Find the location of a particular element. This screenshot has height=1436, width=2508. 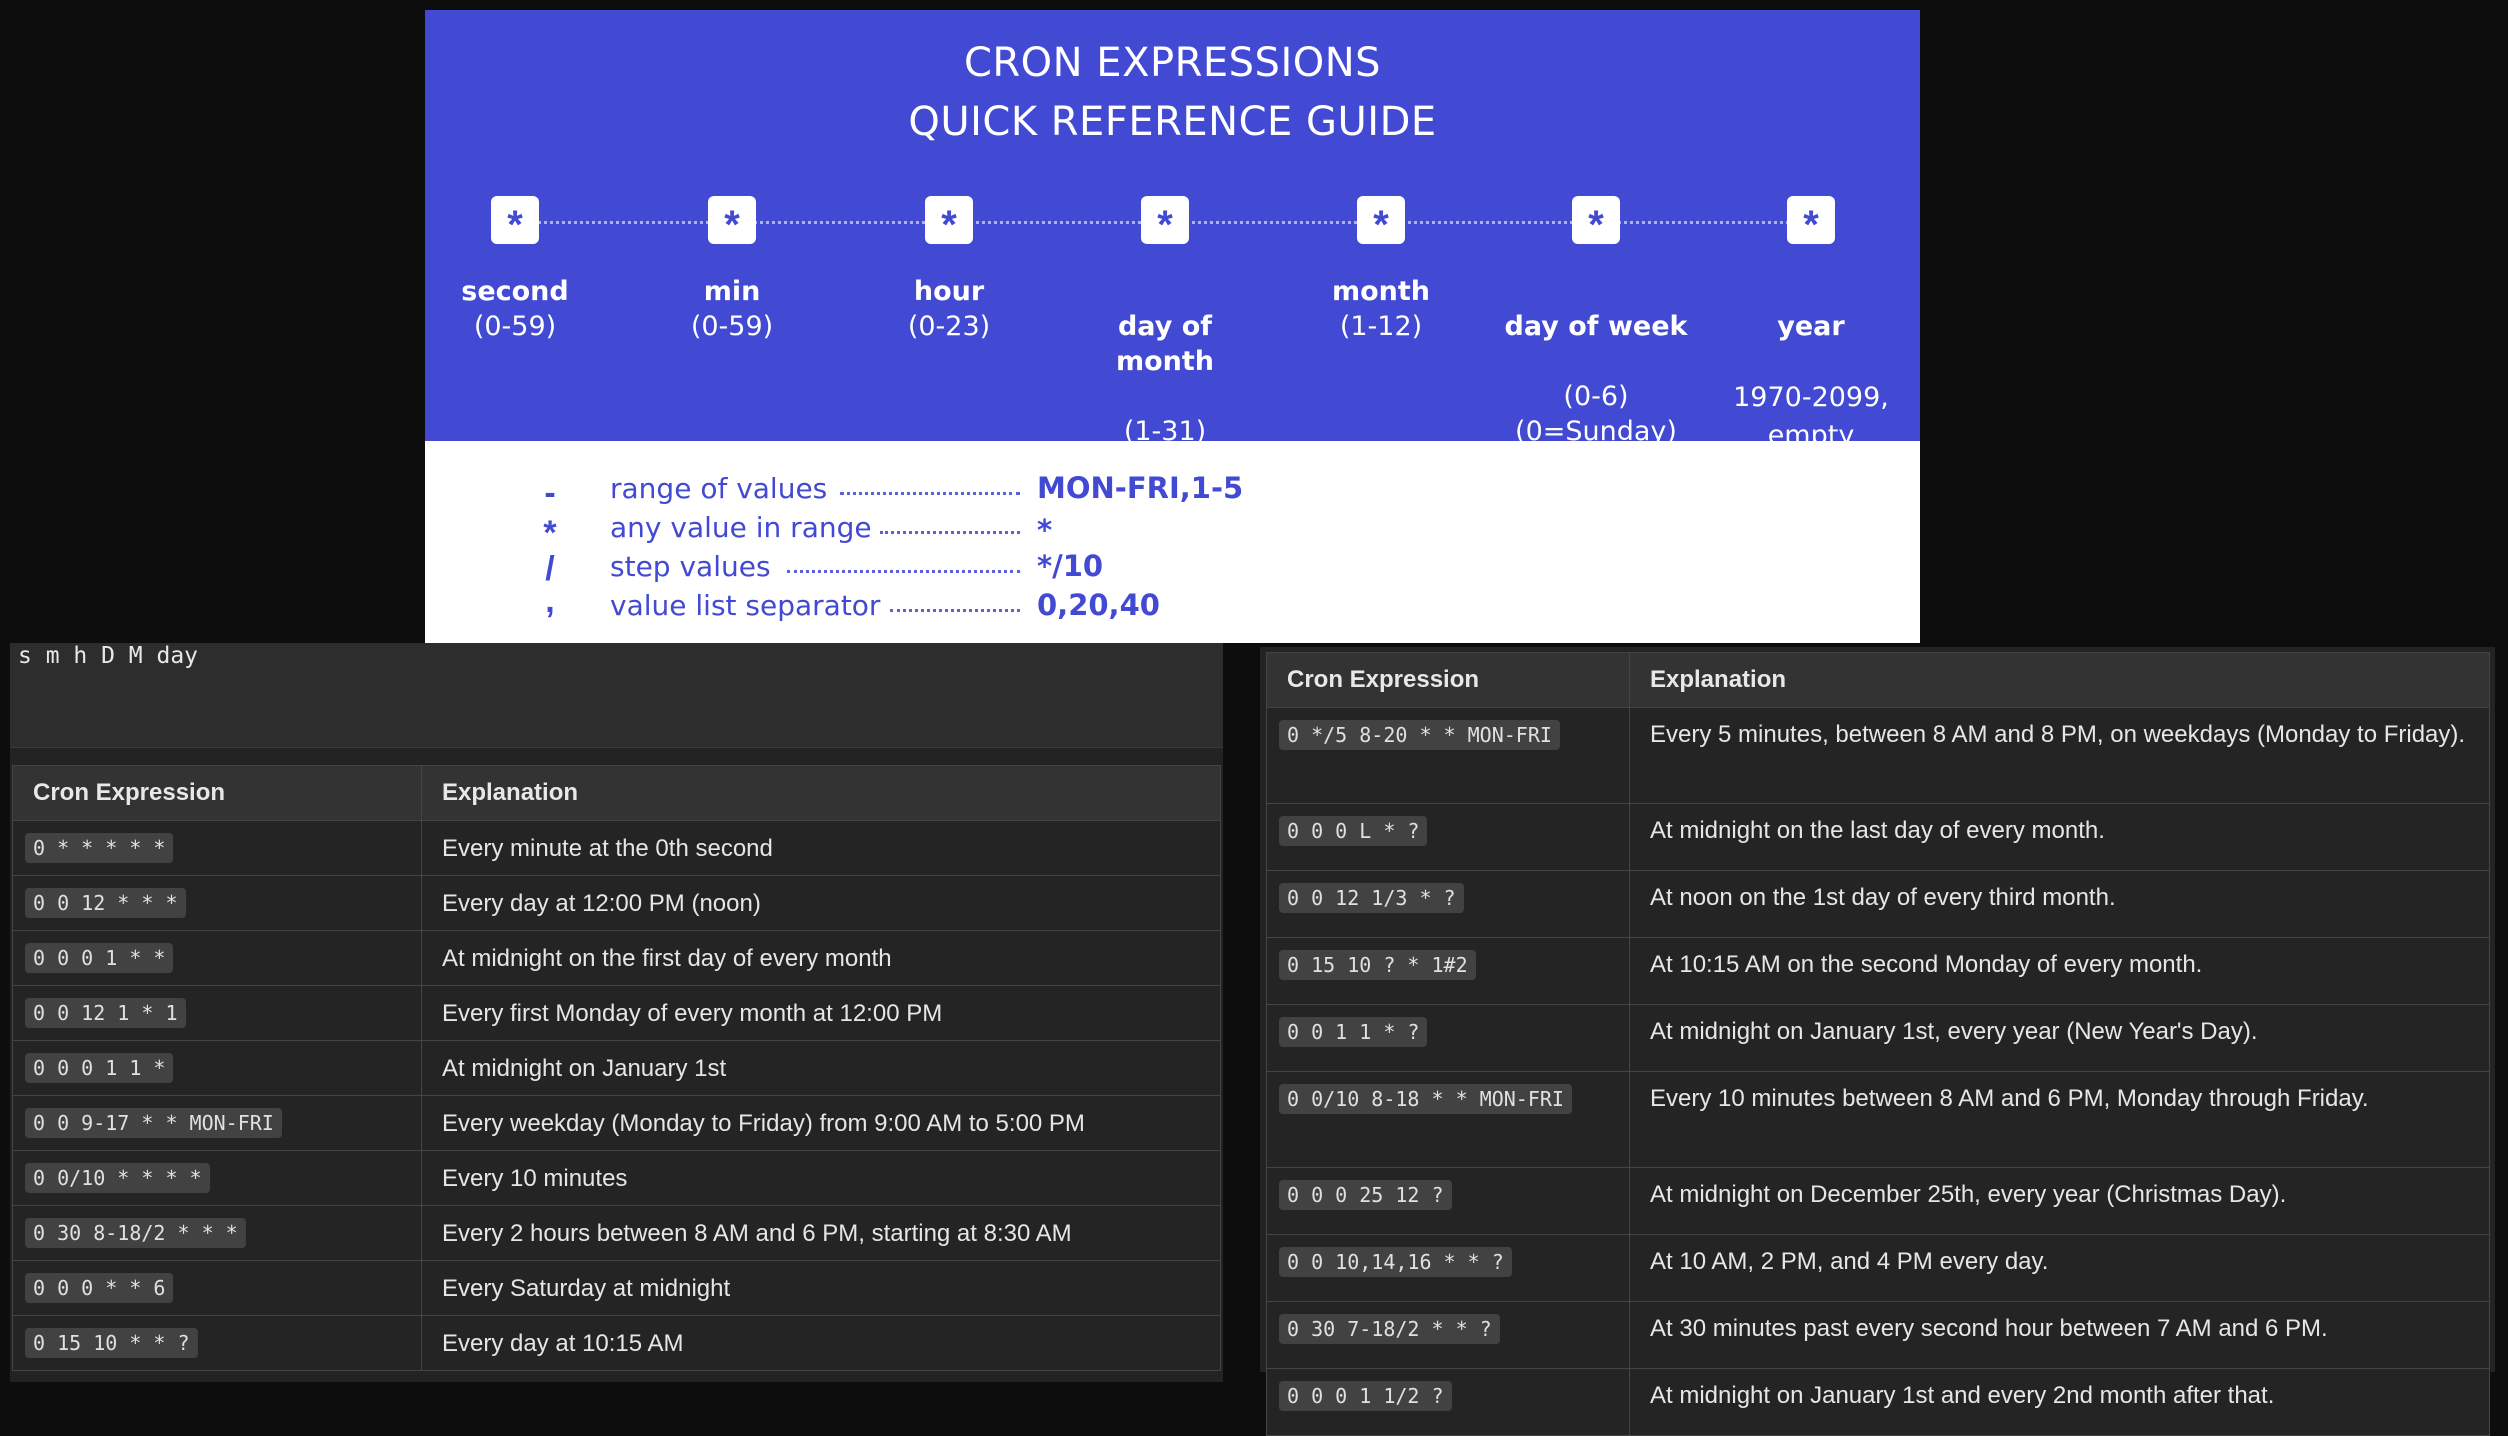

cron-code: 0 0 9-17 * * MON-FRI is located at coordinates (153, 1123).